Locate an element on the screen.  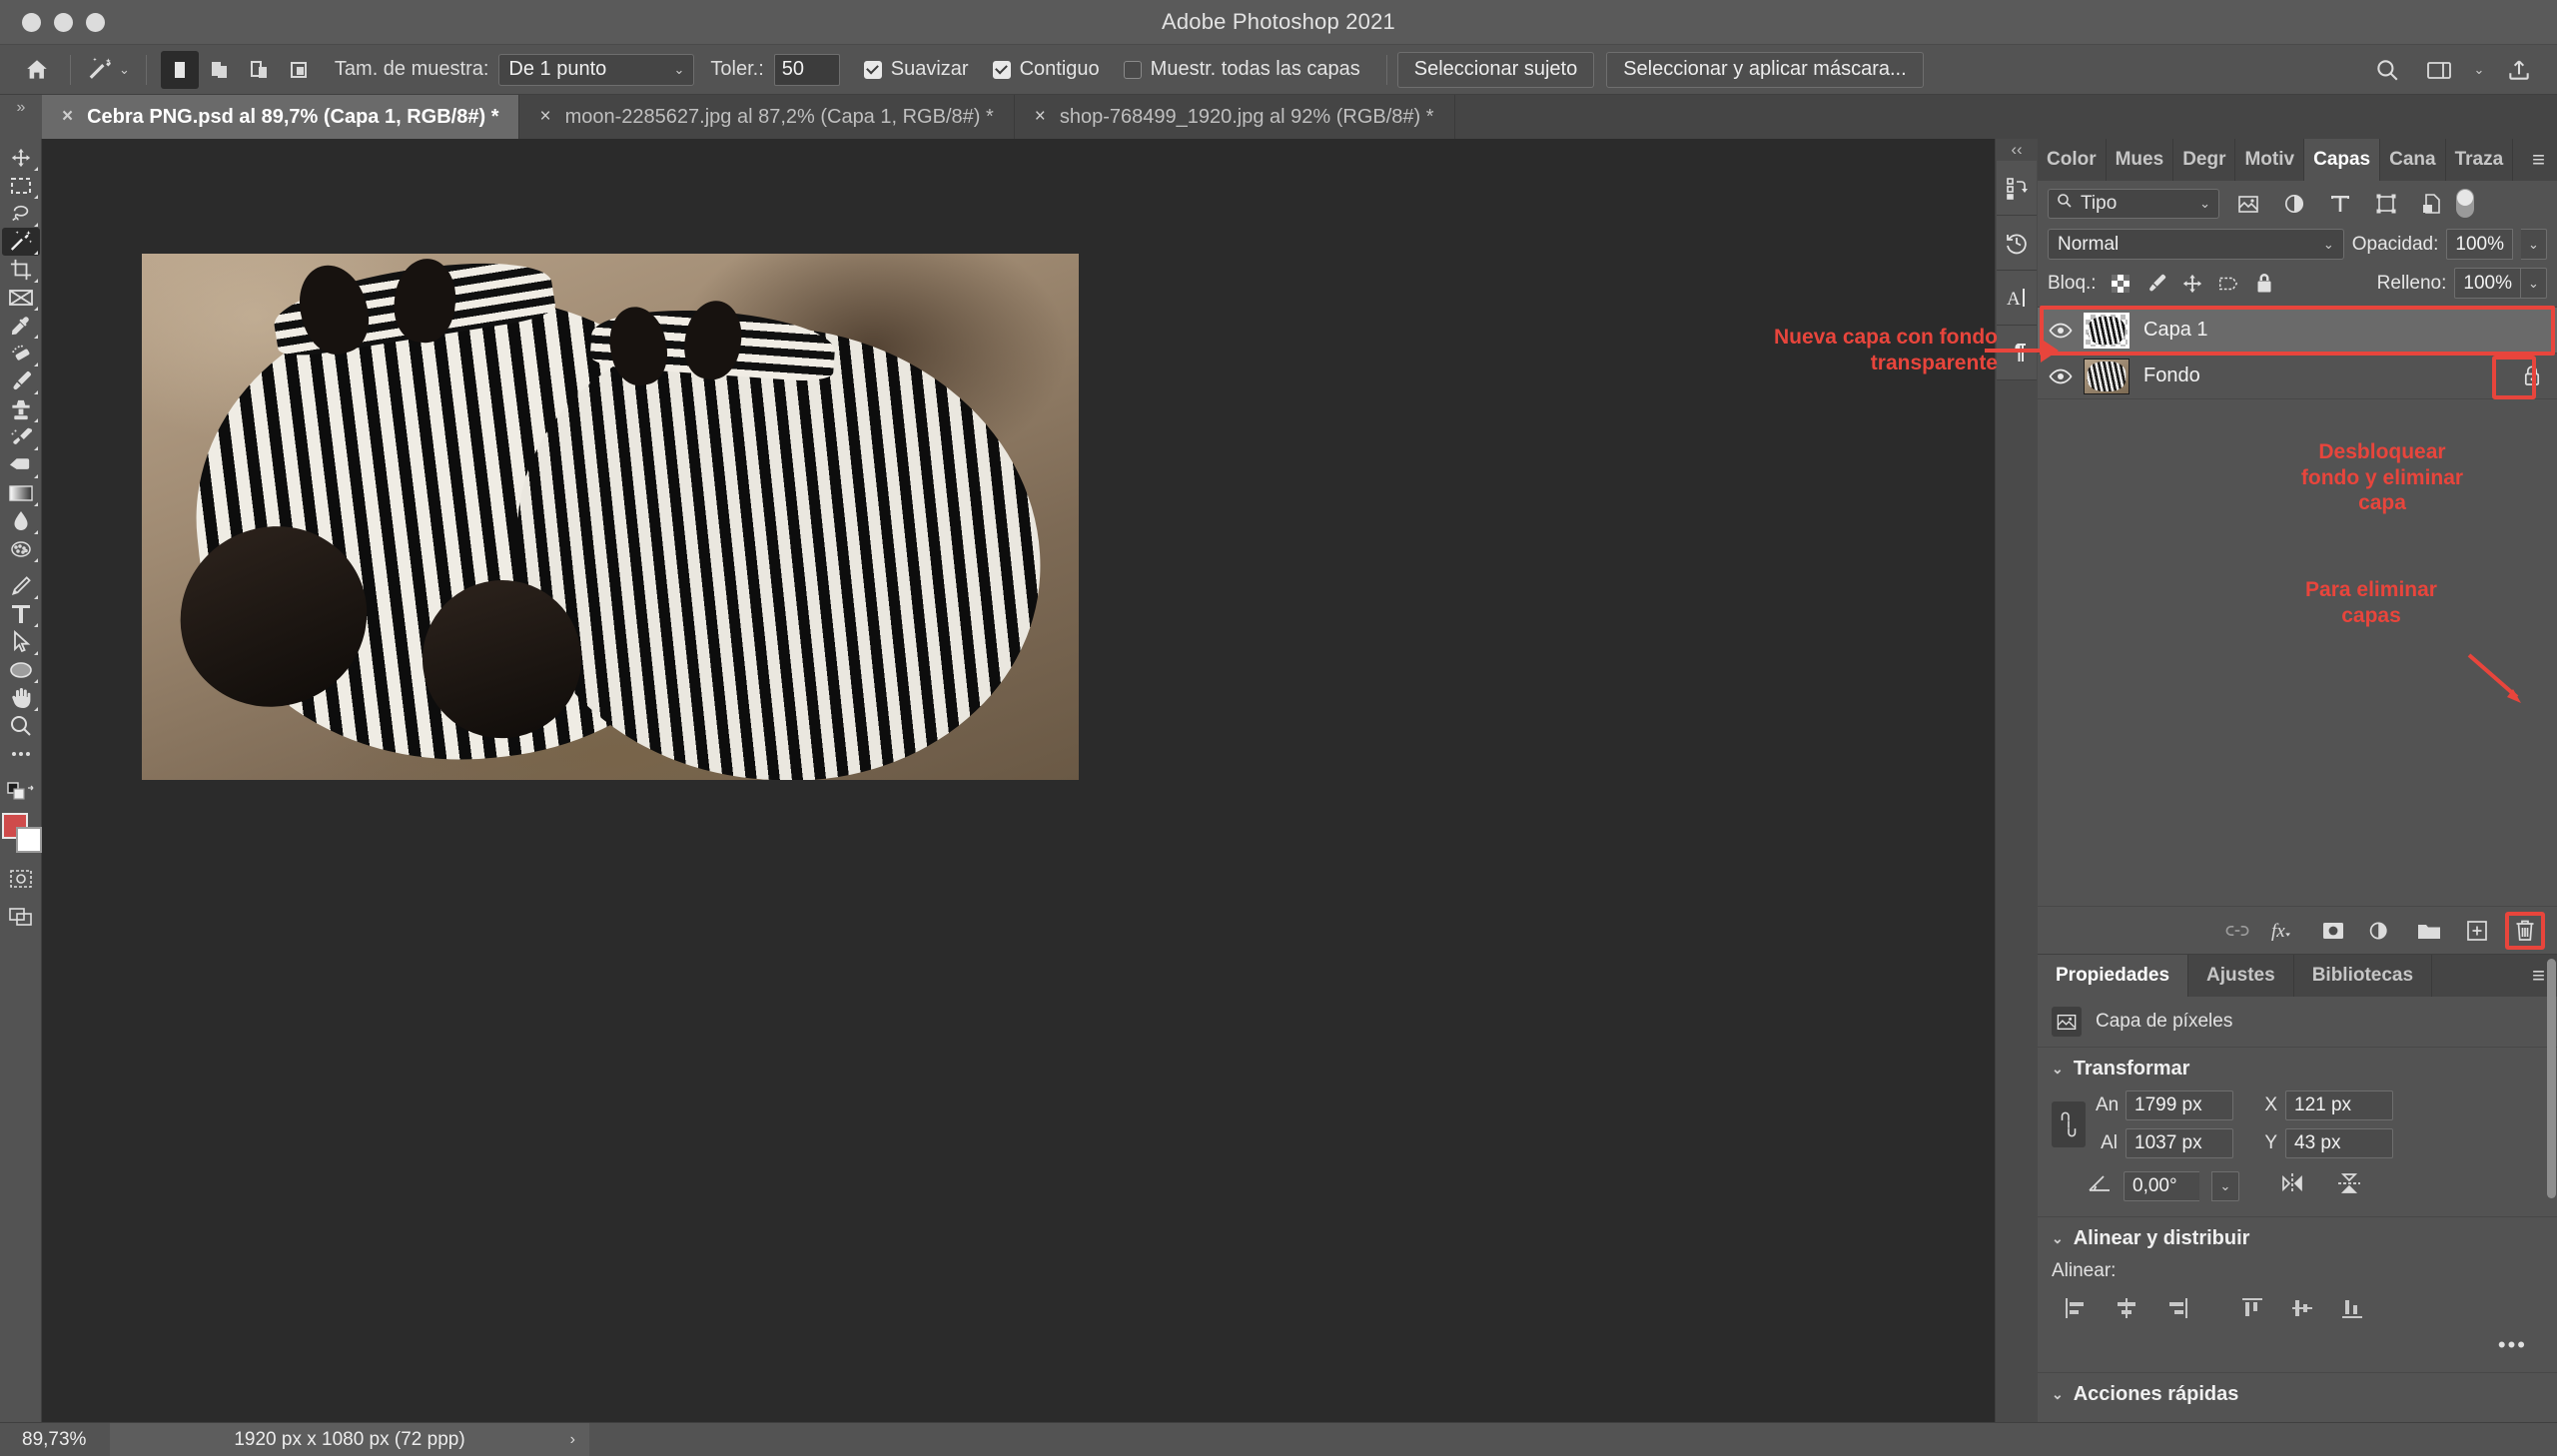
sample-size-select: De 1 punto ⌄ is located at coordinates (596, 69).